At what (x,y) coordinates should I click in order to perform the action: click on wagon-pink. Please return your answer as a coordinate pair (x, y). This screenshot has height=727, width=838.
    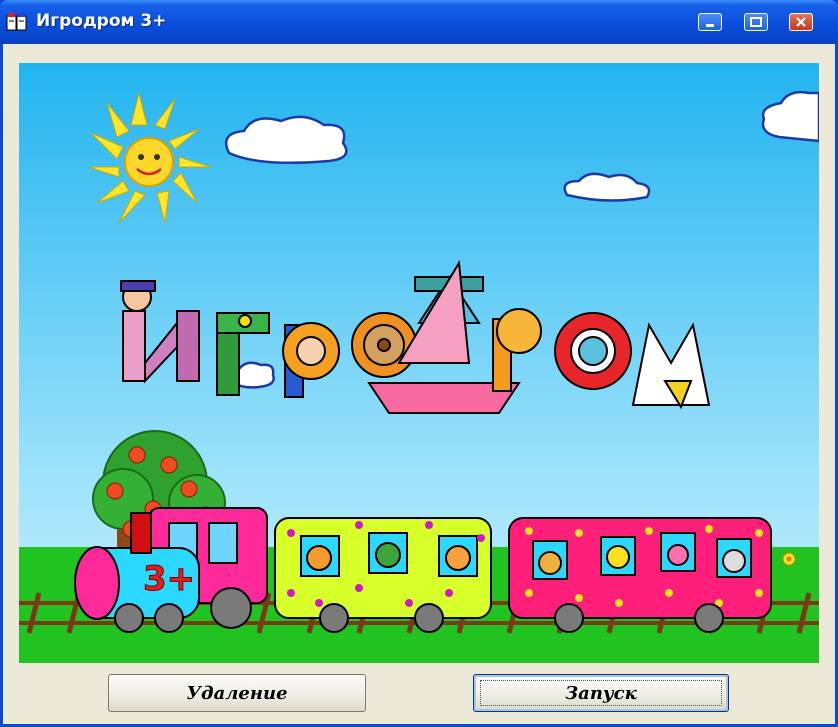
    Looking at the image, I should click on (640, 575).